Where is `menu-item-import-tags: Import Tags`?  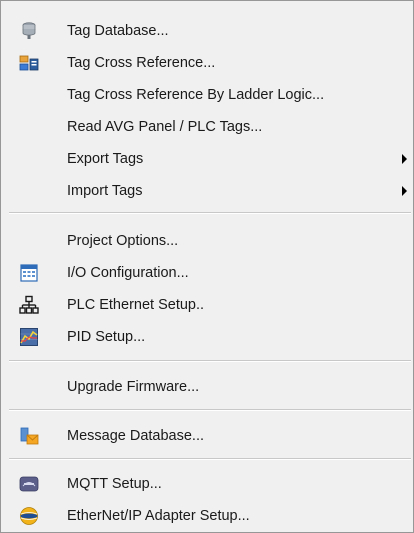
menu-item-import-tags: Import Tags is located at coordinates (207, 191).